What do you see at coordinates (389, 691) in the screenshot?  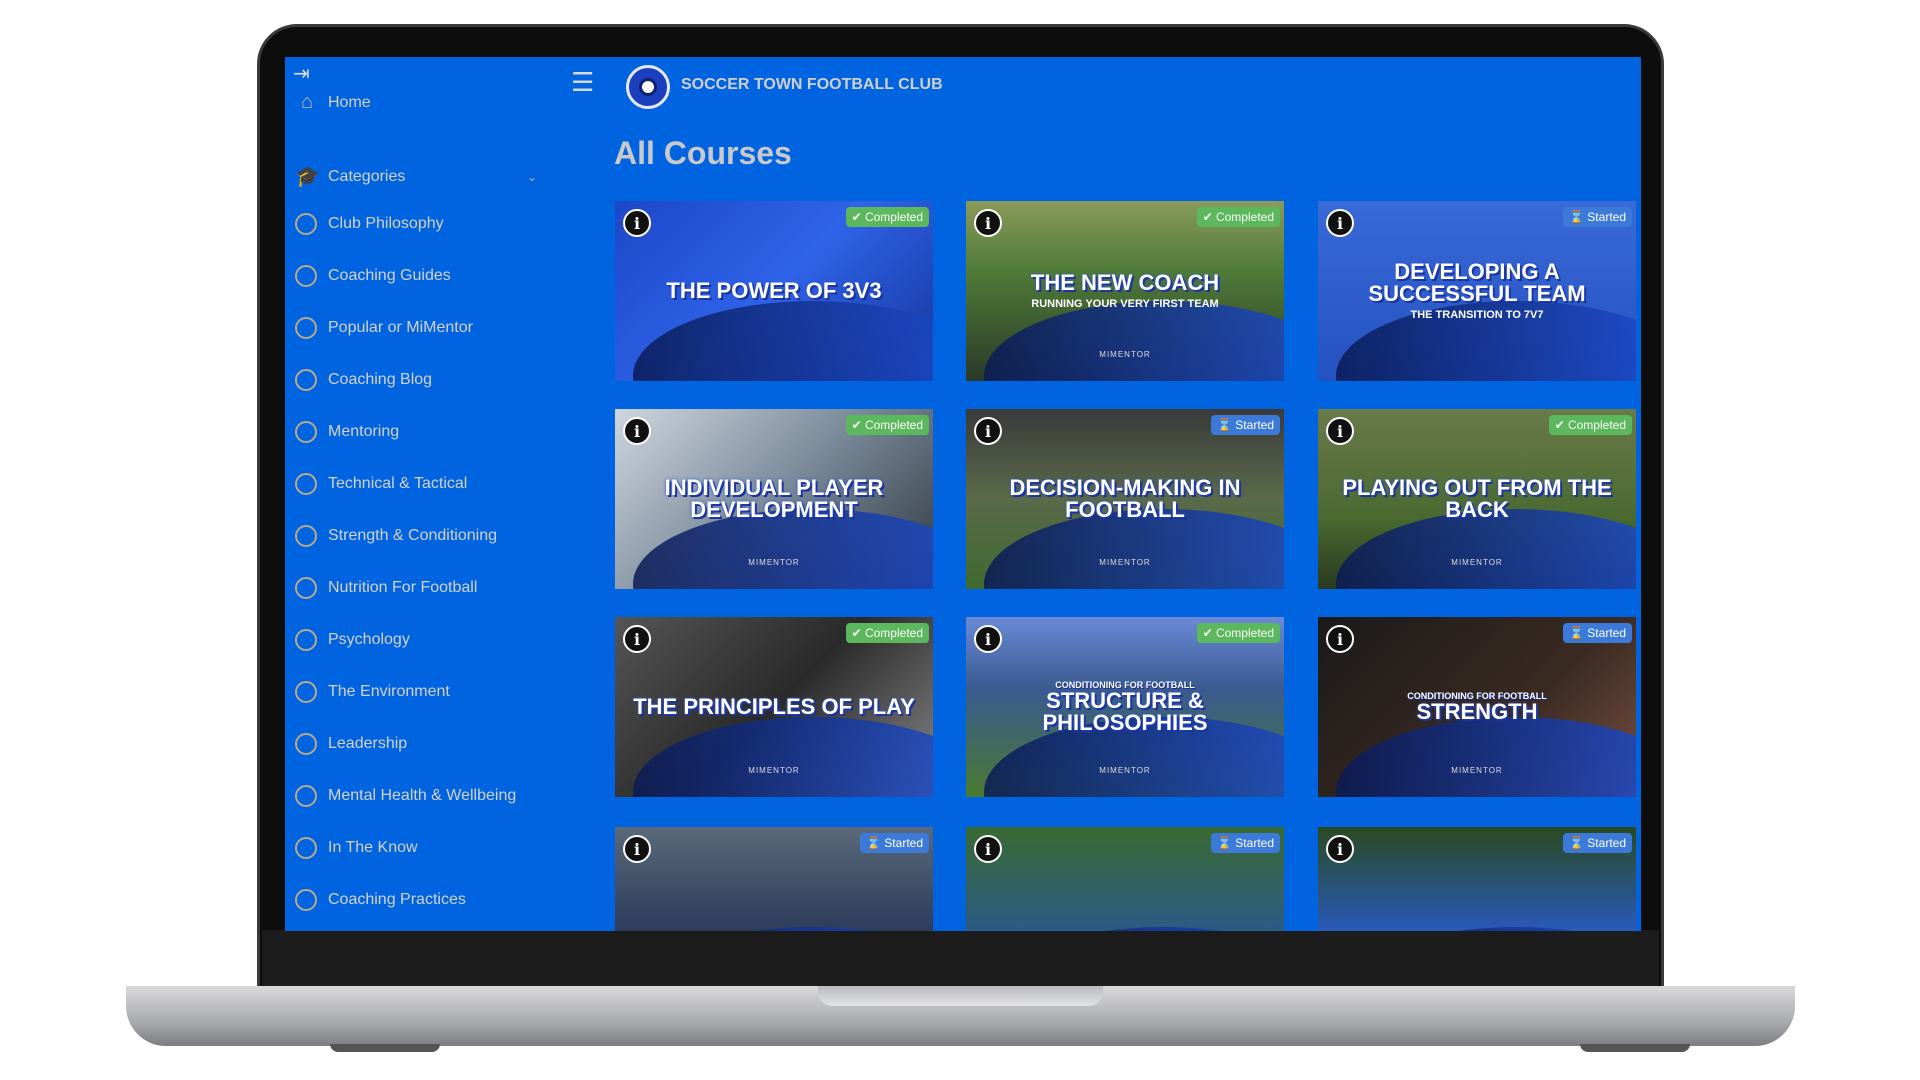 I see `sidebar-item-label: The Environment` at bounding box center [389, 691].